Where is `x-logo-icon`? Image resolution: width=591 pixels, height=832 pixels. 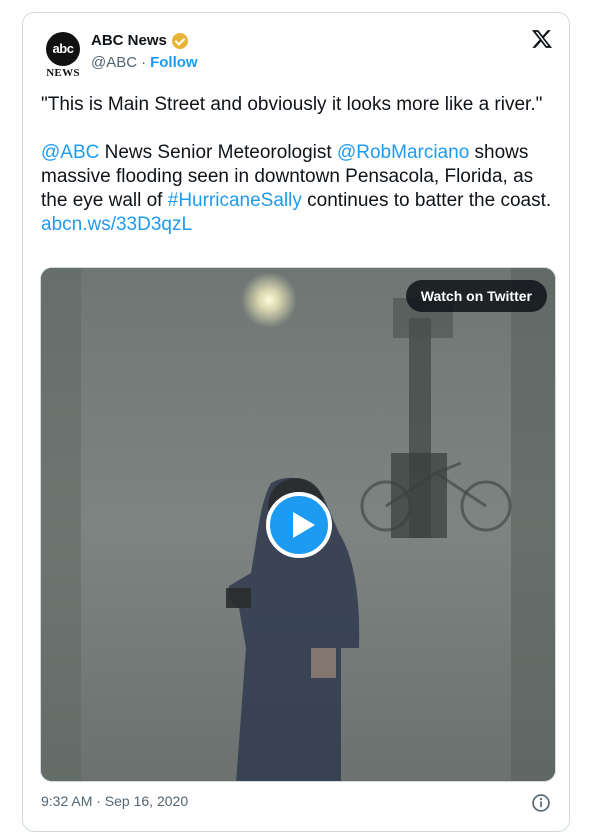 x-logo-icon is located at coordinates (542, 39).